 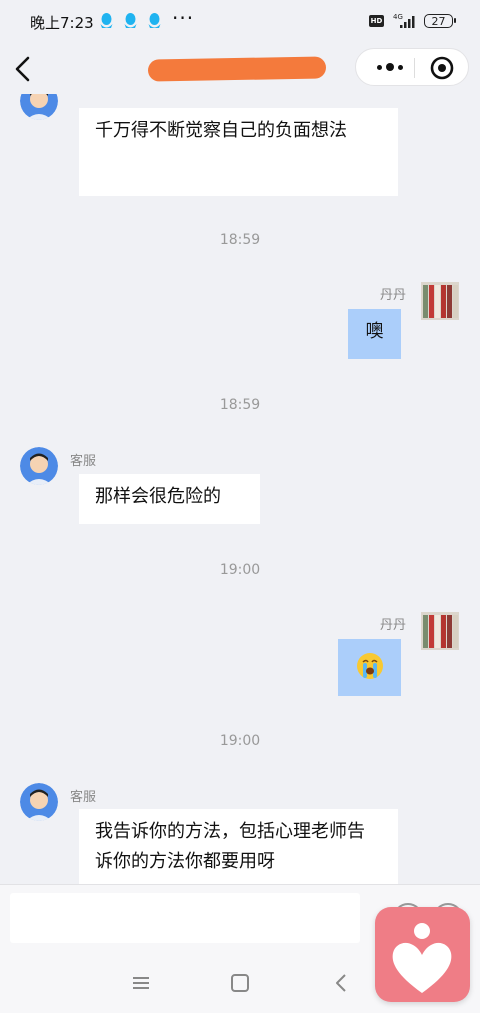 What do you see at coordinates (374, 334) in the screenshot?
I see `message-bubble-user: 噢` at bounding box center [374, 334].